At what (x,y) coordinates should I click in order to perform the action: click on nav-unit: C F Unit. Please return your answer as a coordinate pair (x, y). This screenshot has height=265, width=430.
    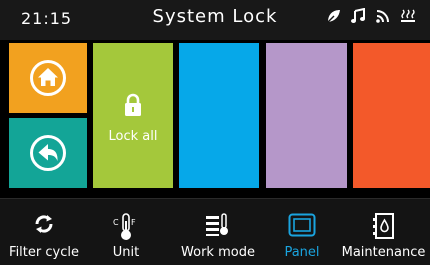
    Looking at the image, I should click on (126, 232).